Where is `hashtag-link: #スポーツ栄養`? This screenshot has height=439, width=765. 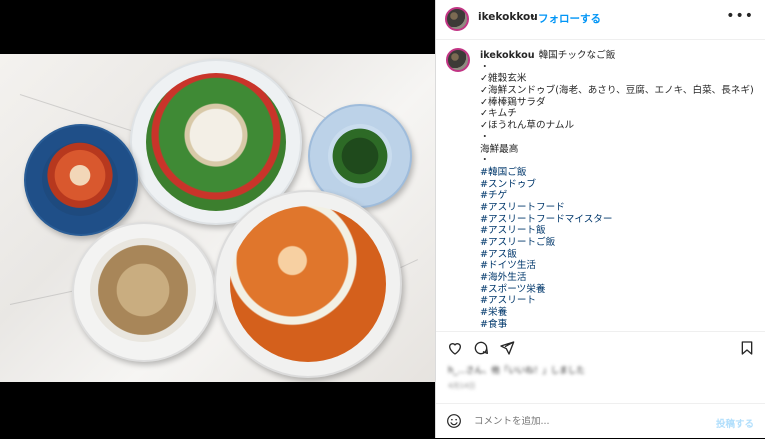
hashtag-link: #スポーツ栄養 is located at coordinates (618, 290).